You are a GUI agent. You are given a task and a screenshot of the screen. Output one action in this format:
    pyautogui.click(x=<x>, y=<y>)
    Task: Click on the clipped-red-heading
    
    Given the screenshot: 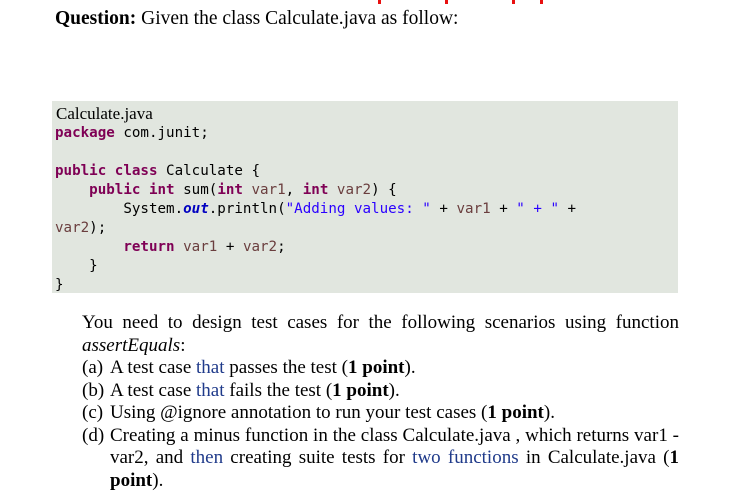 What is the action you would take?
    pyautogui.click(x=340, y=3)
    